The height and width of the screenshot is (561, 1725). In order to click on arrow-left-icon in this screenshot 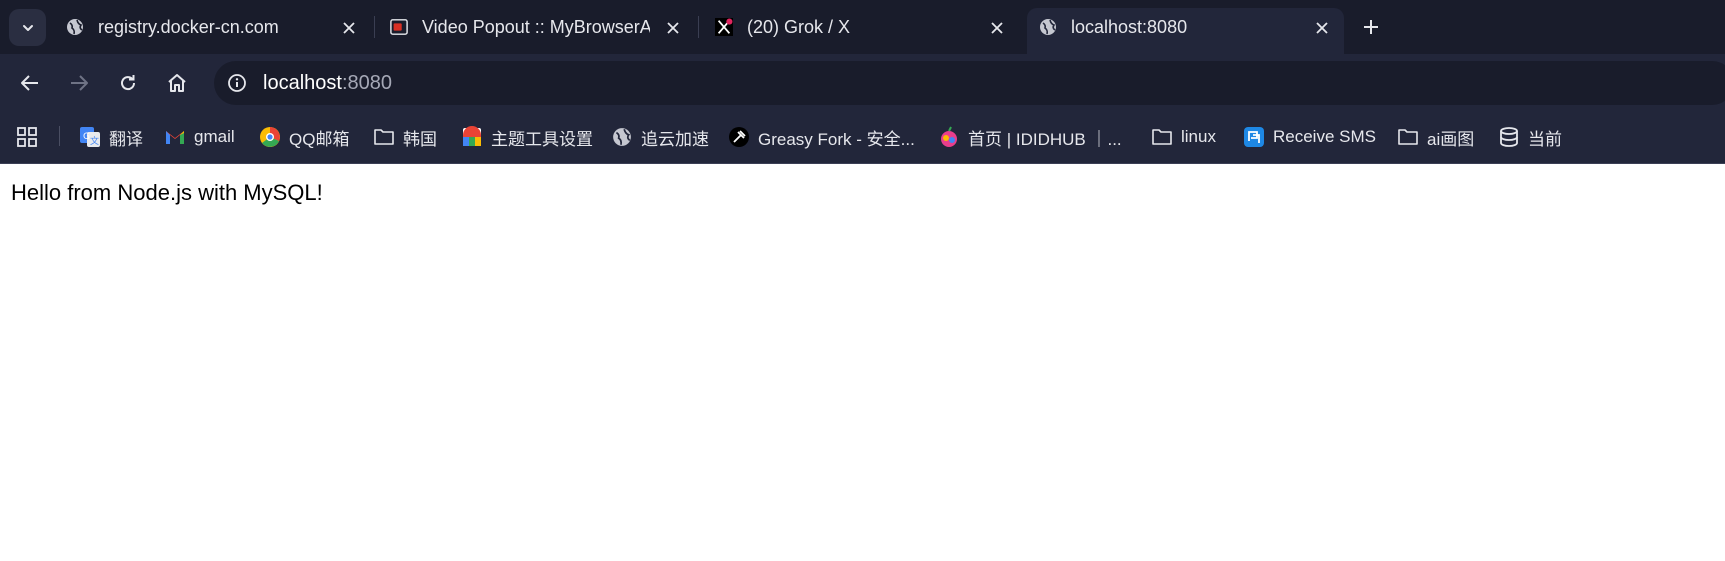, I will do `click(29, 83)`.